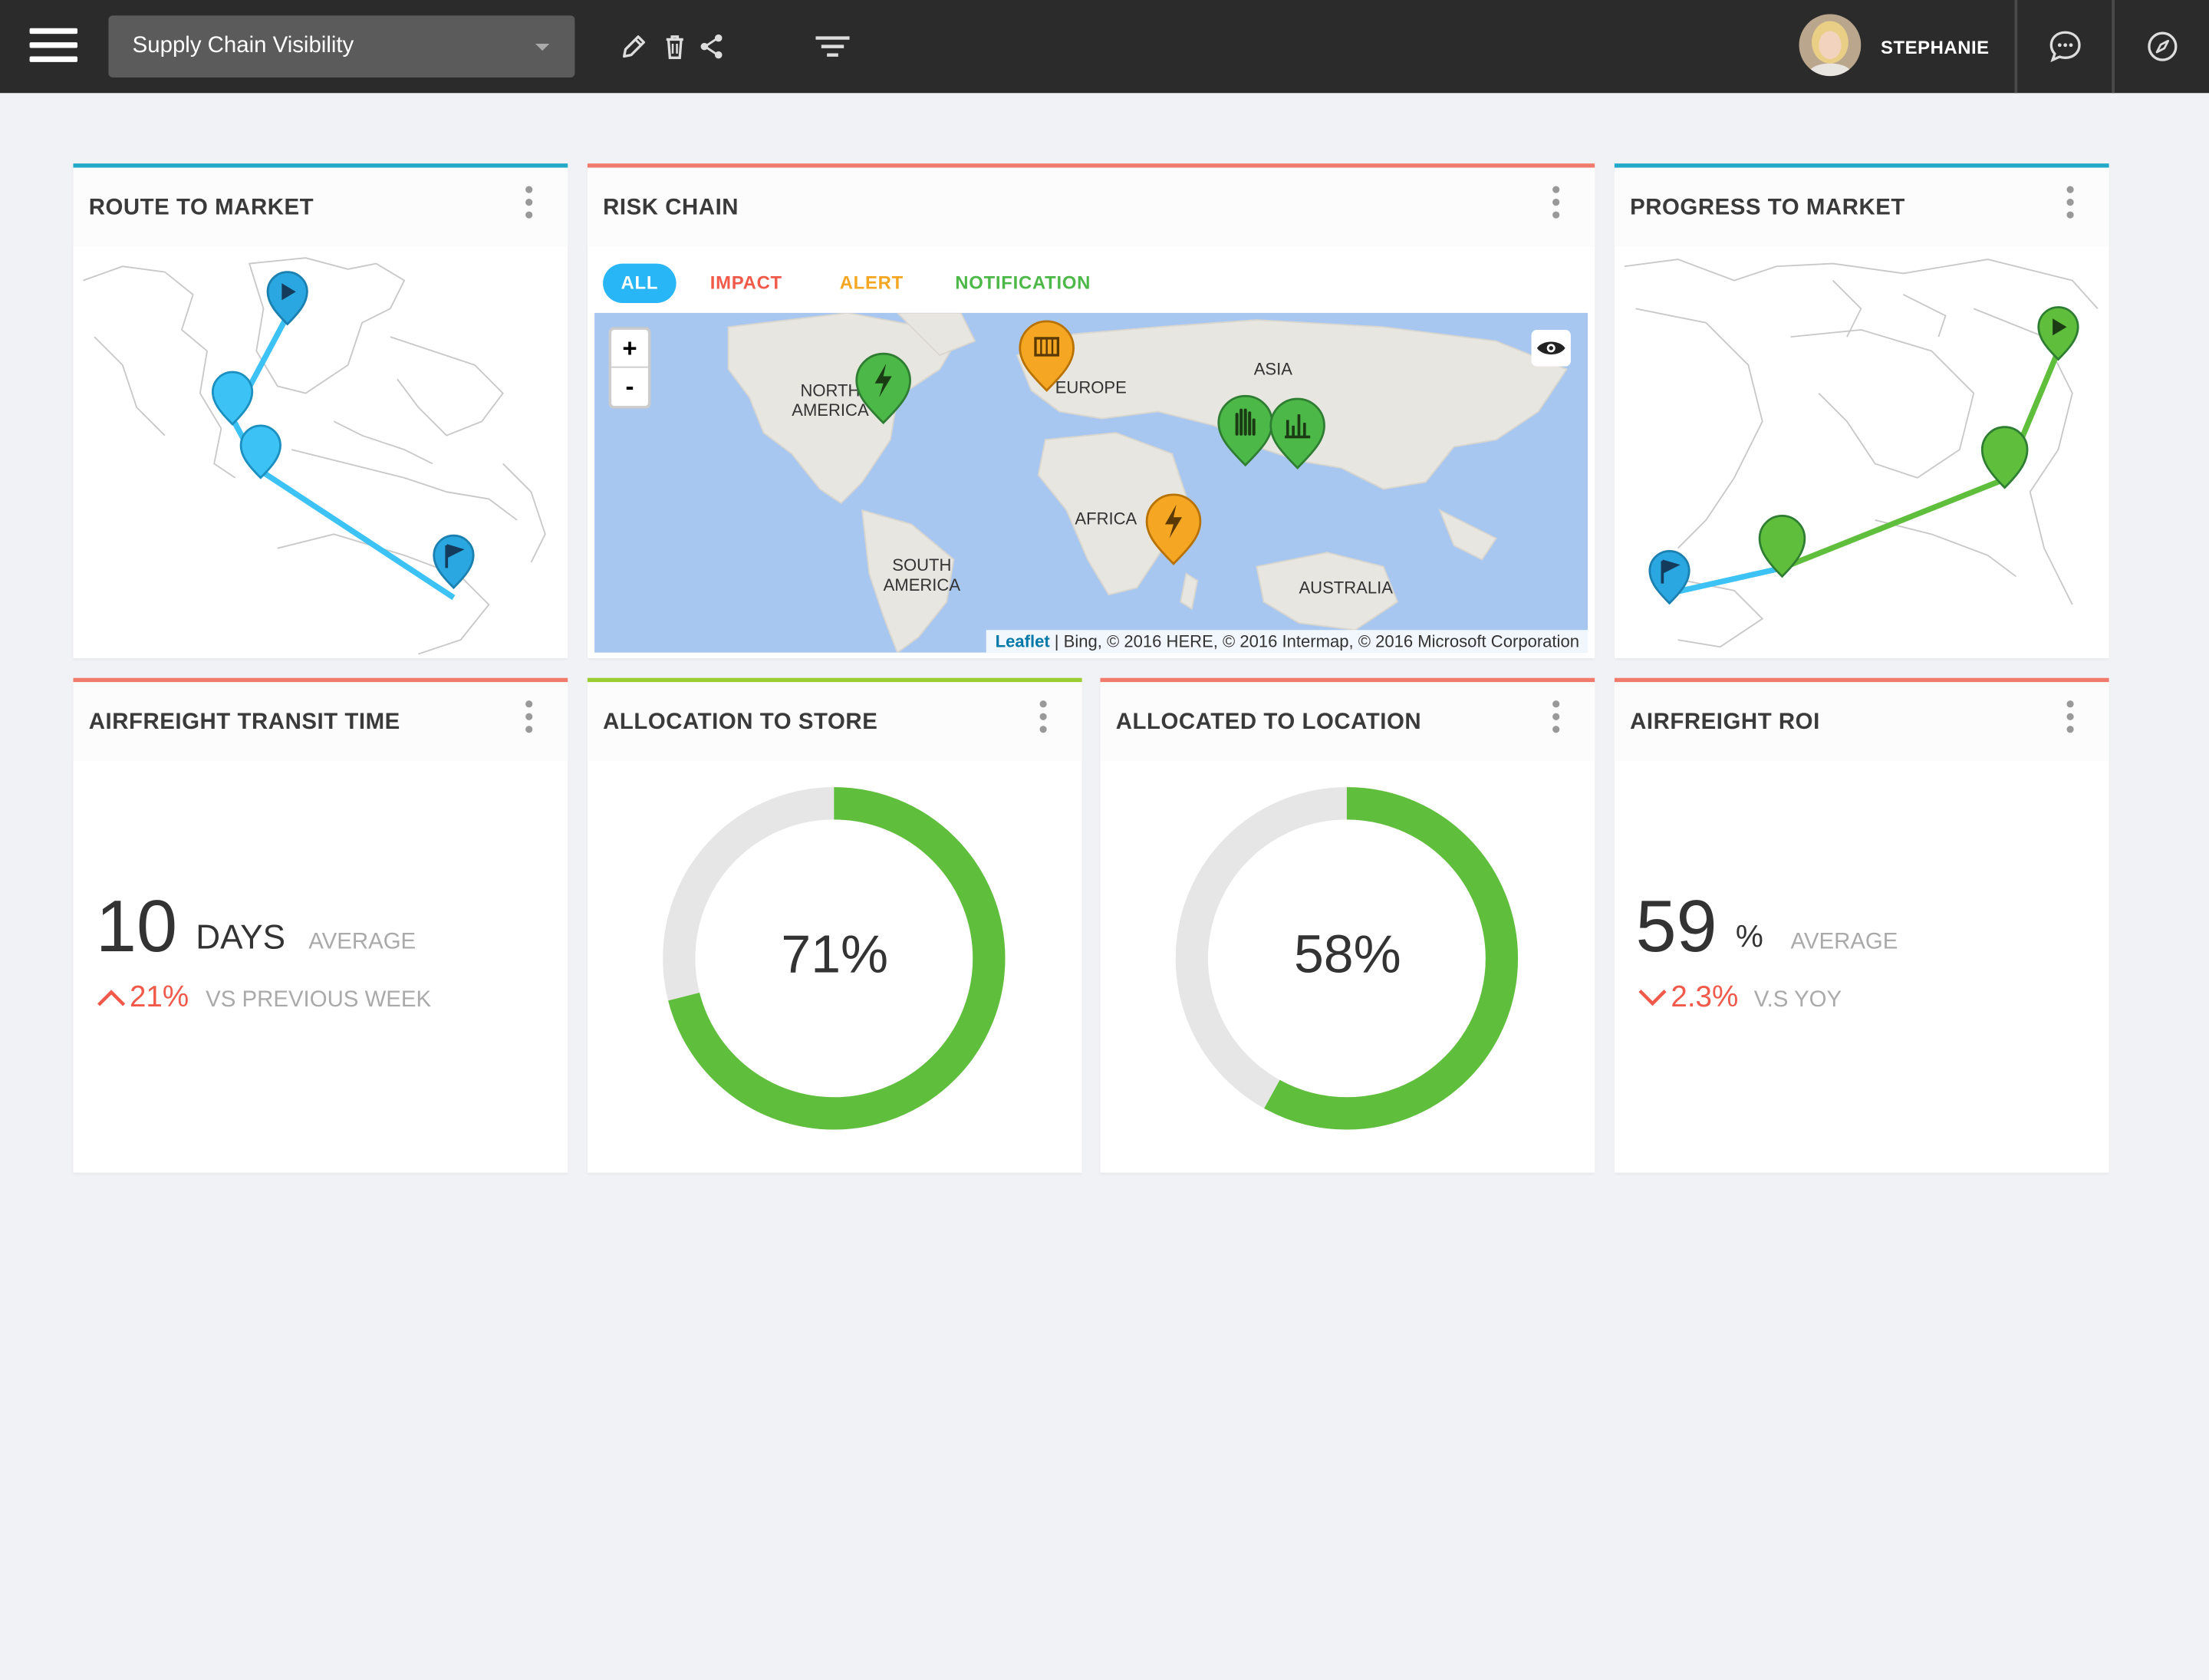  I want to click on allocation-to-store-card: ALLOCATION TO STORE 71%, so click(834, 925).